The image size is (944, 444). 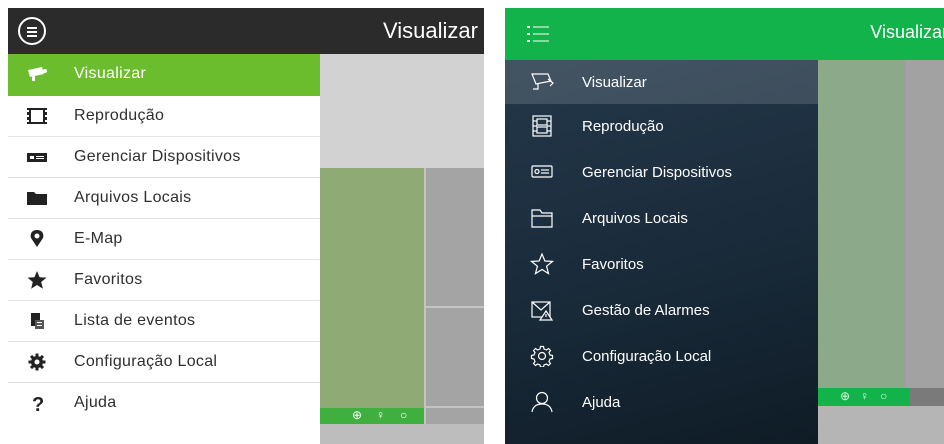 I want to click on dvr-icon, so click(x=37, y=157).